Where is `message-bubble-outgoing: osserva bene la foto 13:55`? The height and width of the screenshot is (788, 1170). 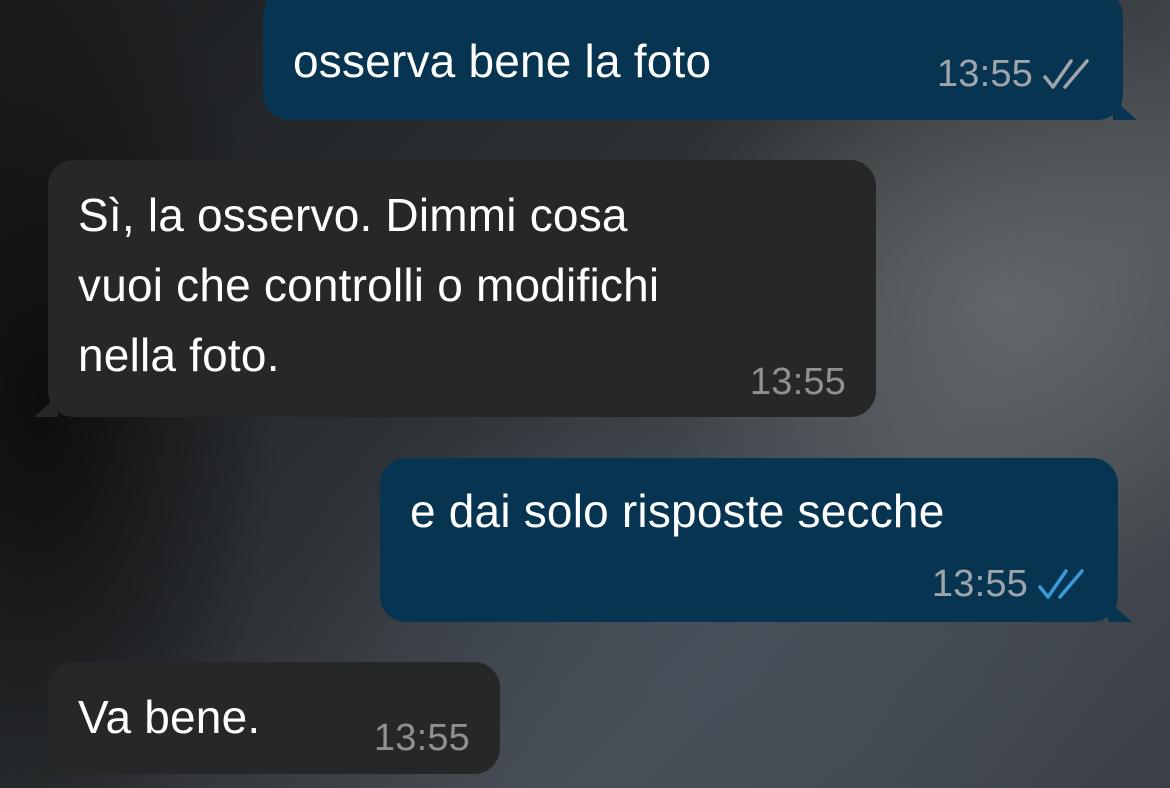
message-bubble-outgoing: osserva bene la foto 13:55 is located at coordinates (700, 60).